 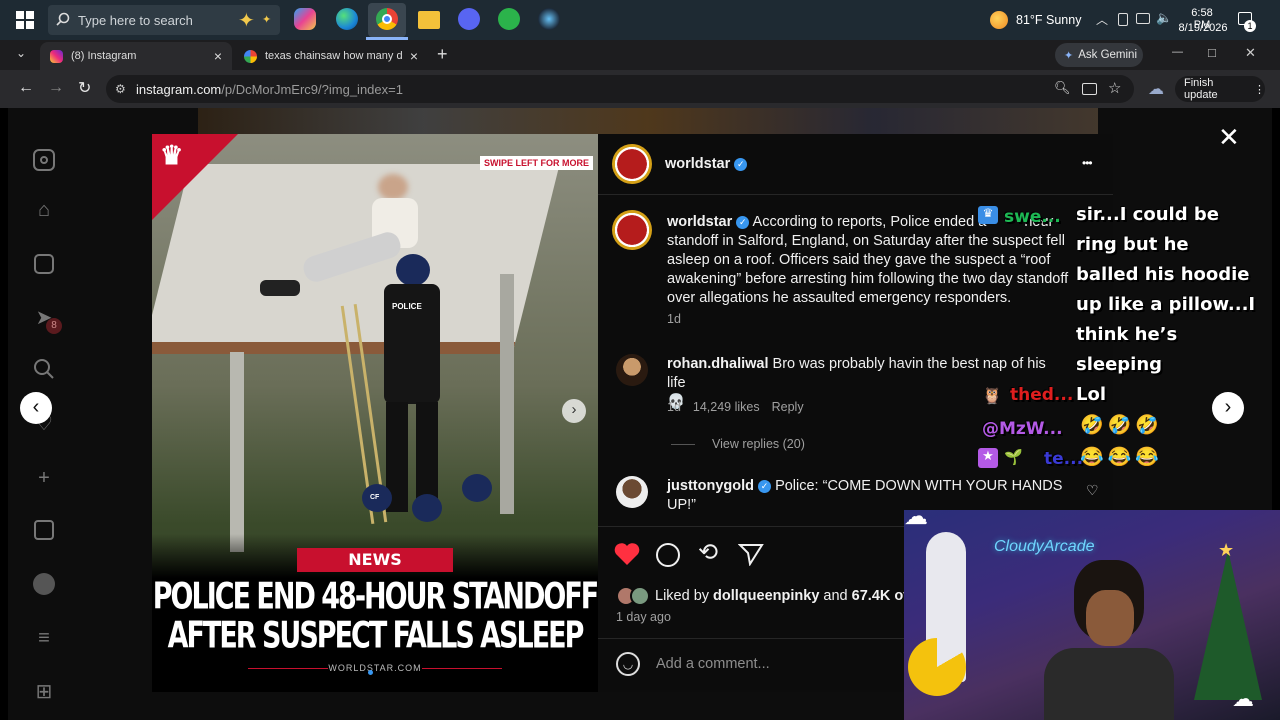 What do you see at coordinates (26, 88) in the screenshot?
I see `back-arrow-icon: ←` at bounding box center [26, 88].